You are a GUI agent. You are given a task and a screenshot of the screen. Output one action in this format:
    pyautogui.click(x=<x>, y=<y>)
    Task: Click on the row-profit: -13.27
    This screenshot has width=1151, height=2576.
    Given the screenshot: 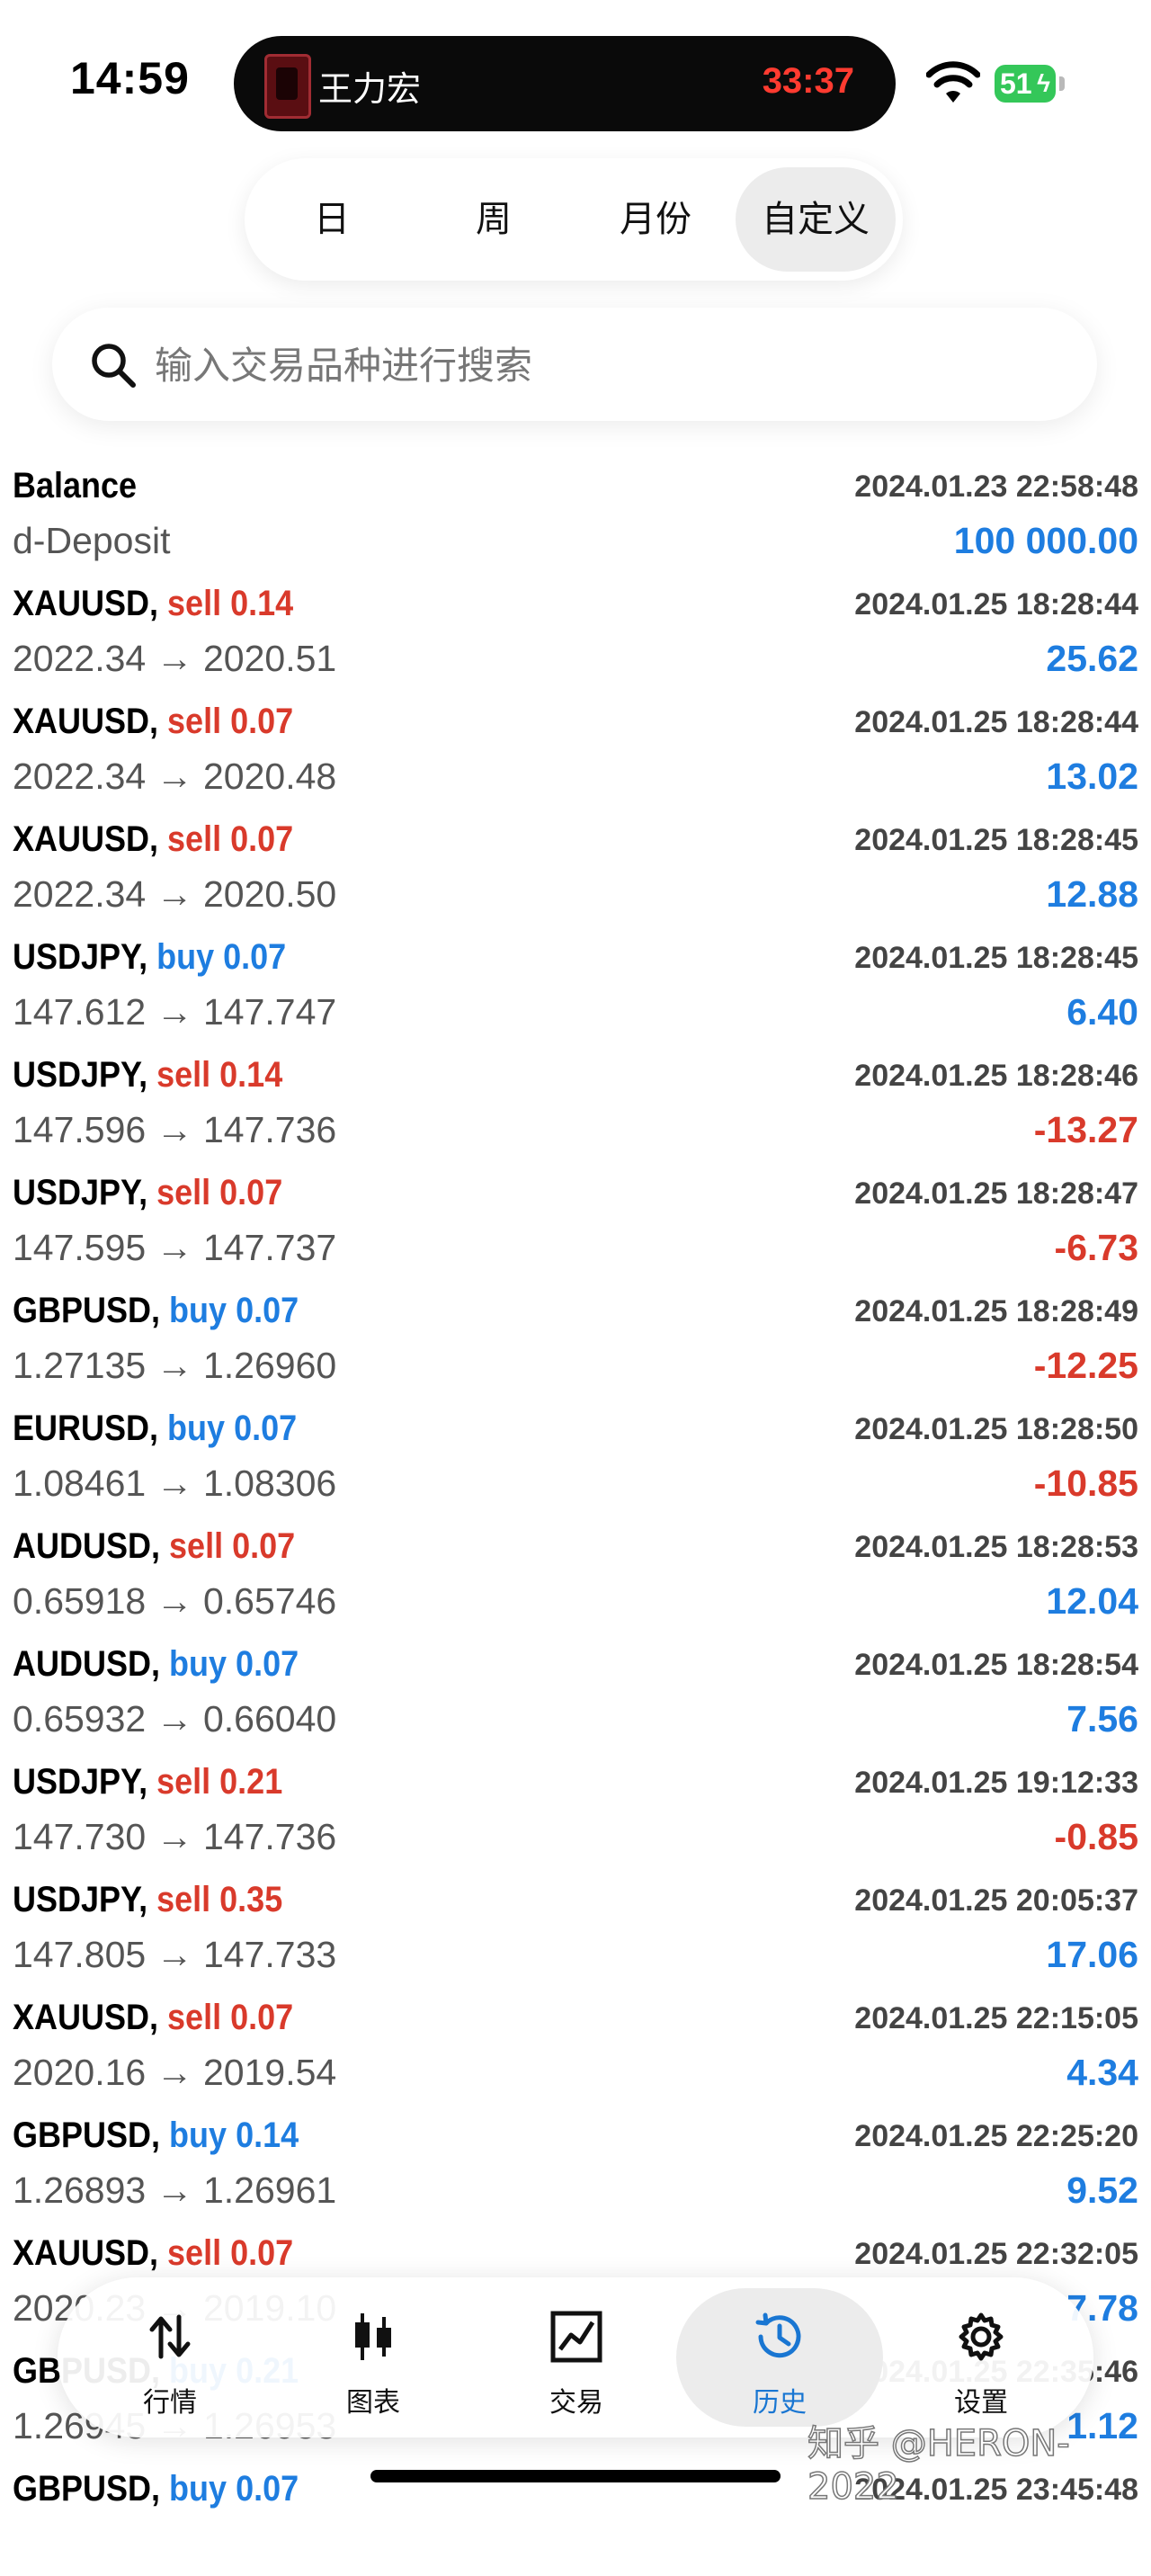 What is the action you would take?
    pyautogui.click(x=1085, y=1129)
    